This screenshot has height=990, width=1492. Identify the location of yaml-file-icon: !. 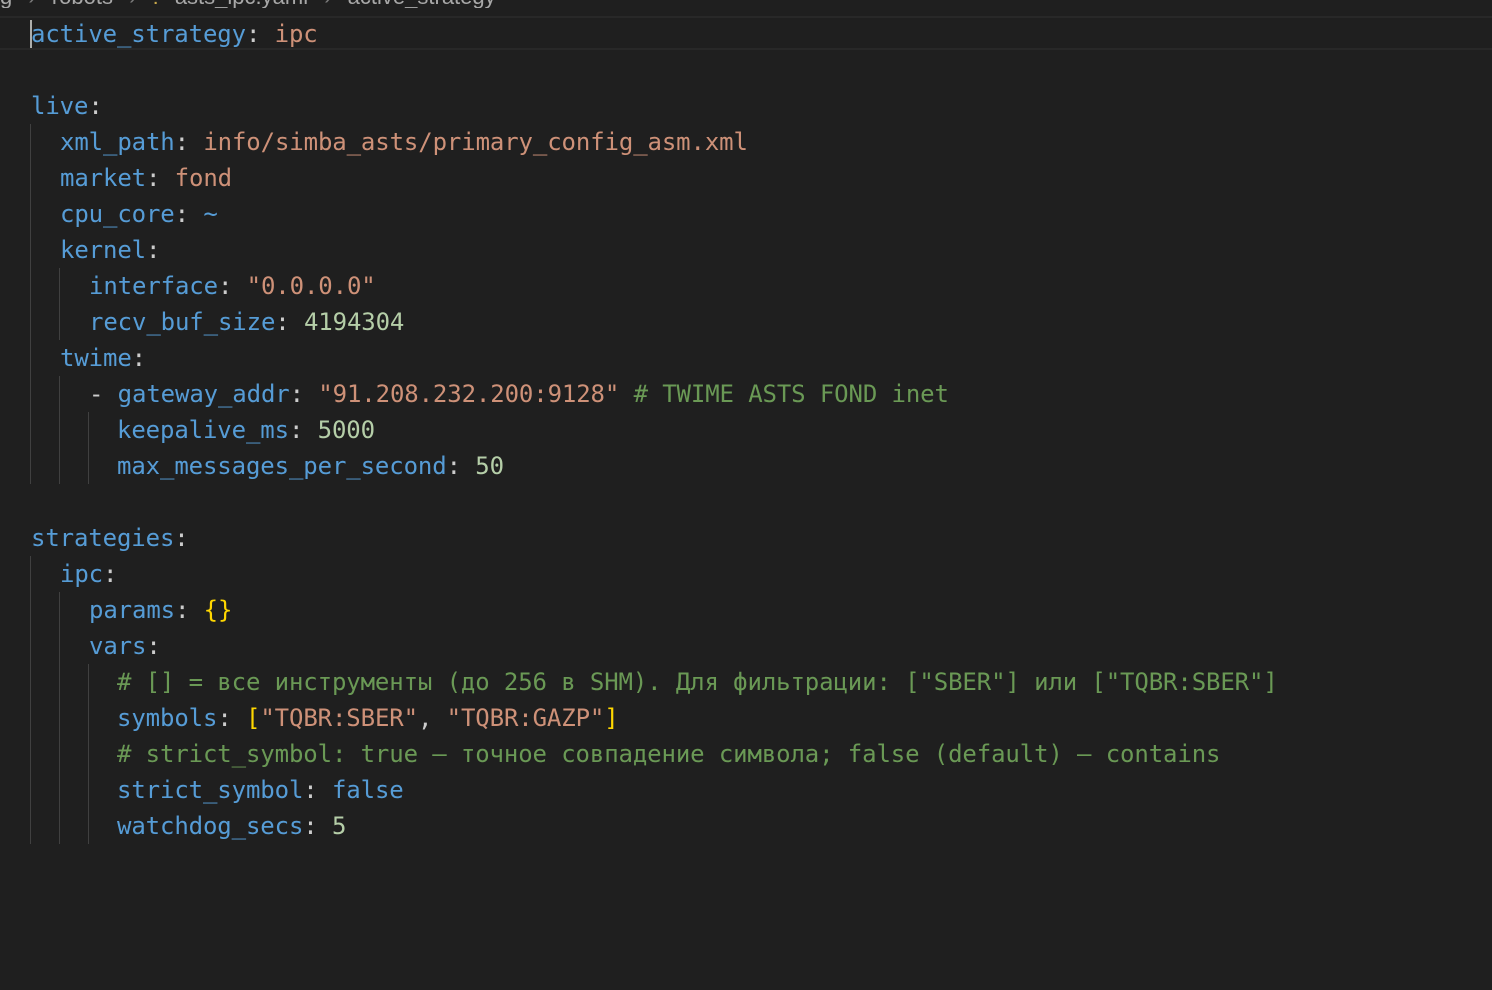
(156, 4).